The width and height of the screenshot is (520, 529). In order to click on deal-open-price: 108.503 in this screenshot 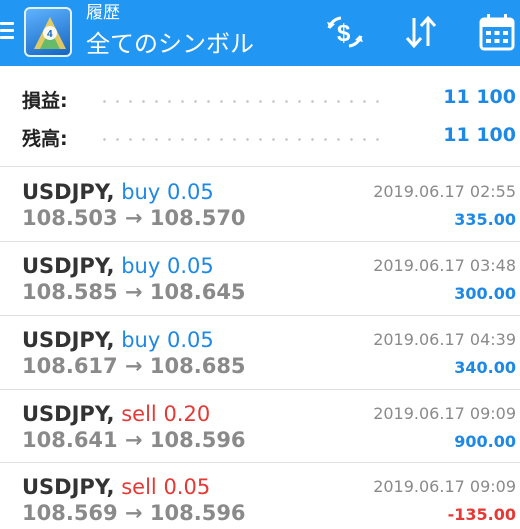, I will do `click(70, 218)`.